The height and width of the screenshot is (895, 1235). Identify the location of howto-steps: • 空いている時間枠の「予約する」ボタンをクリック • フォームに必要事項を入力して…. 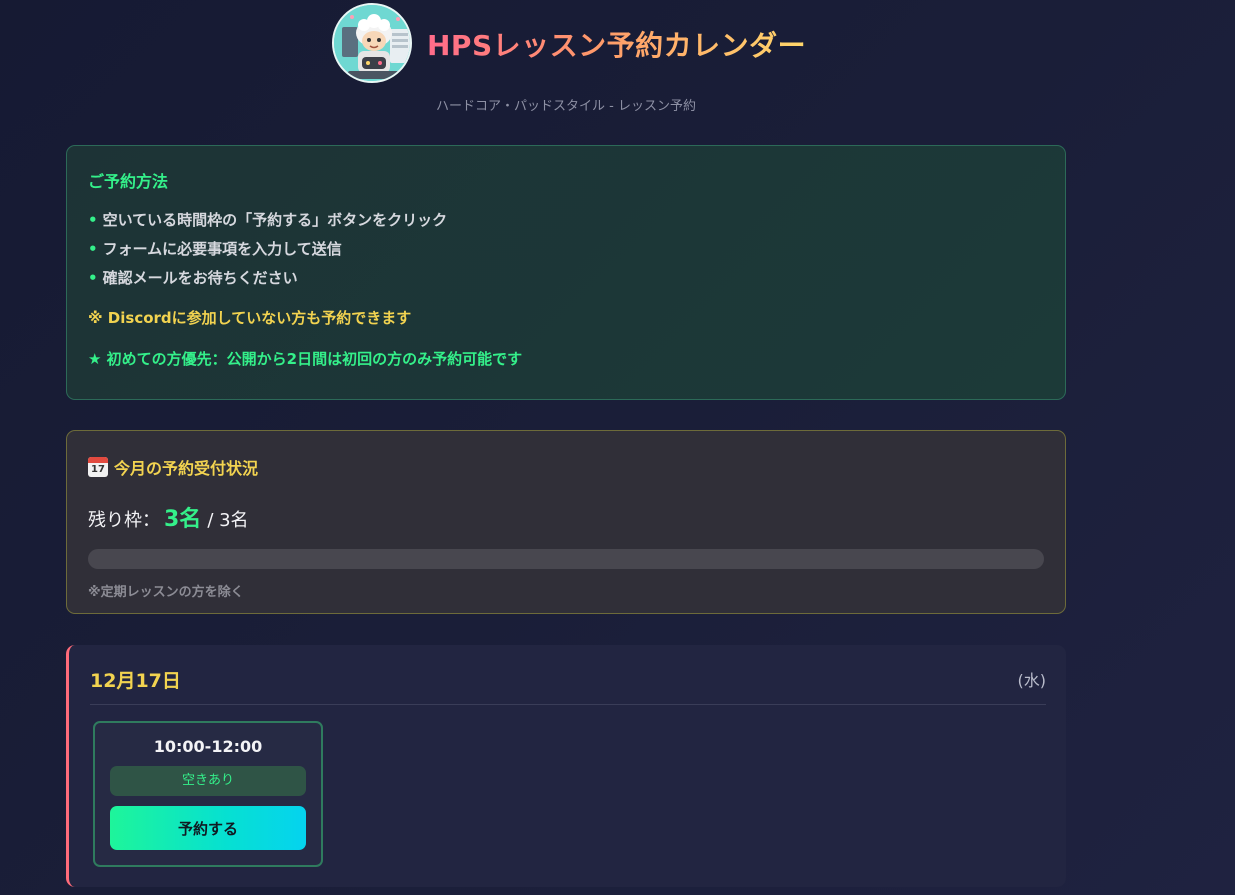
(566, 249).